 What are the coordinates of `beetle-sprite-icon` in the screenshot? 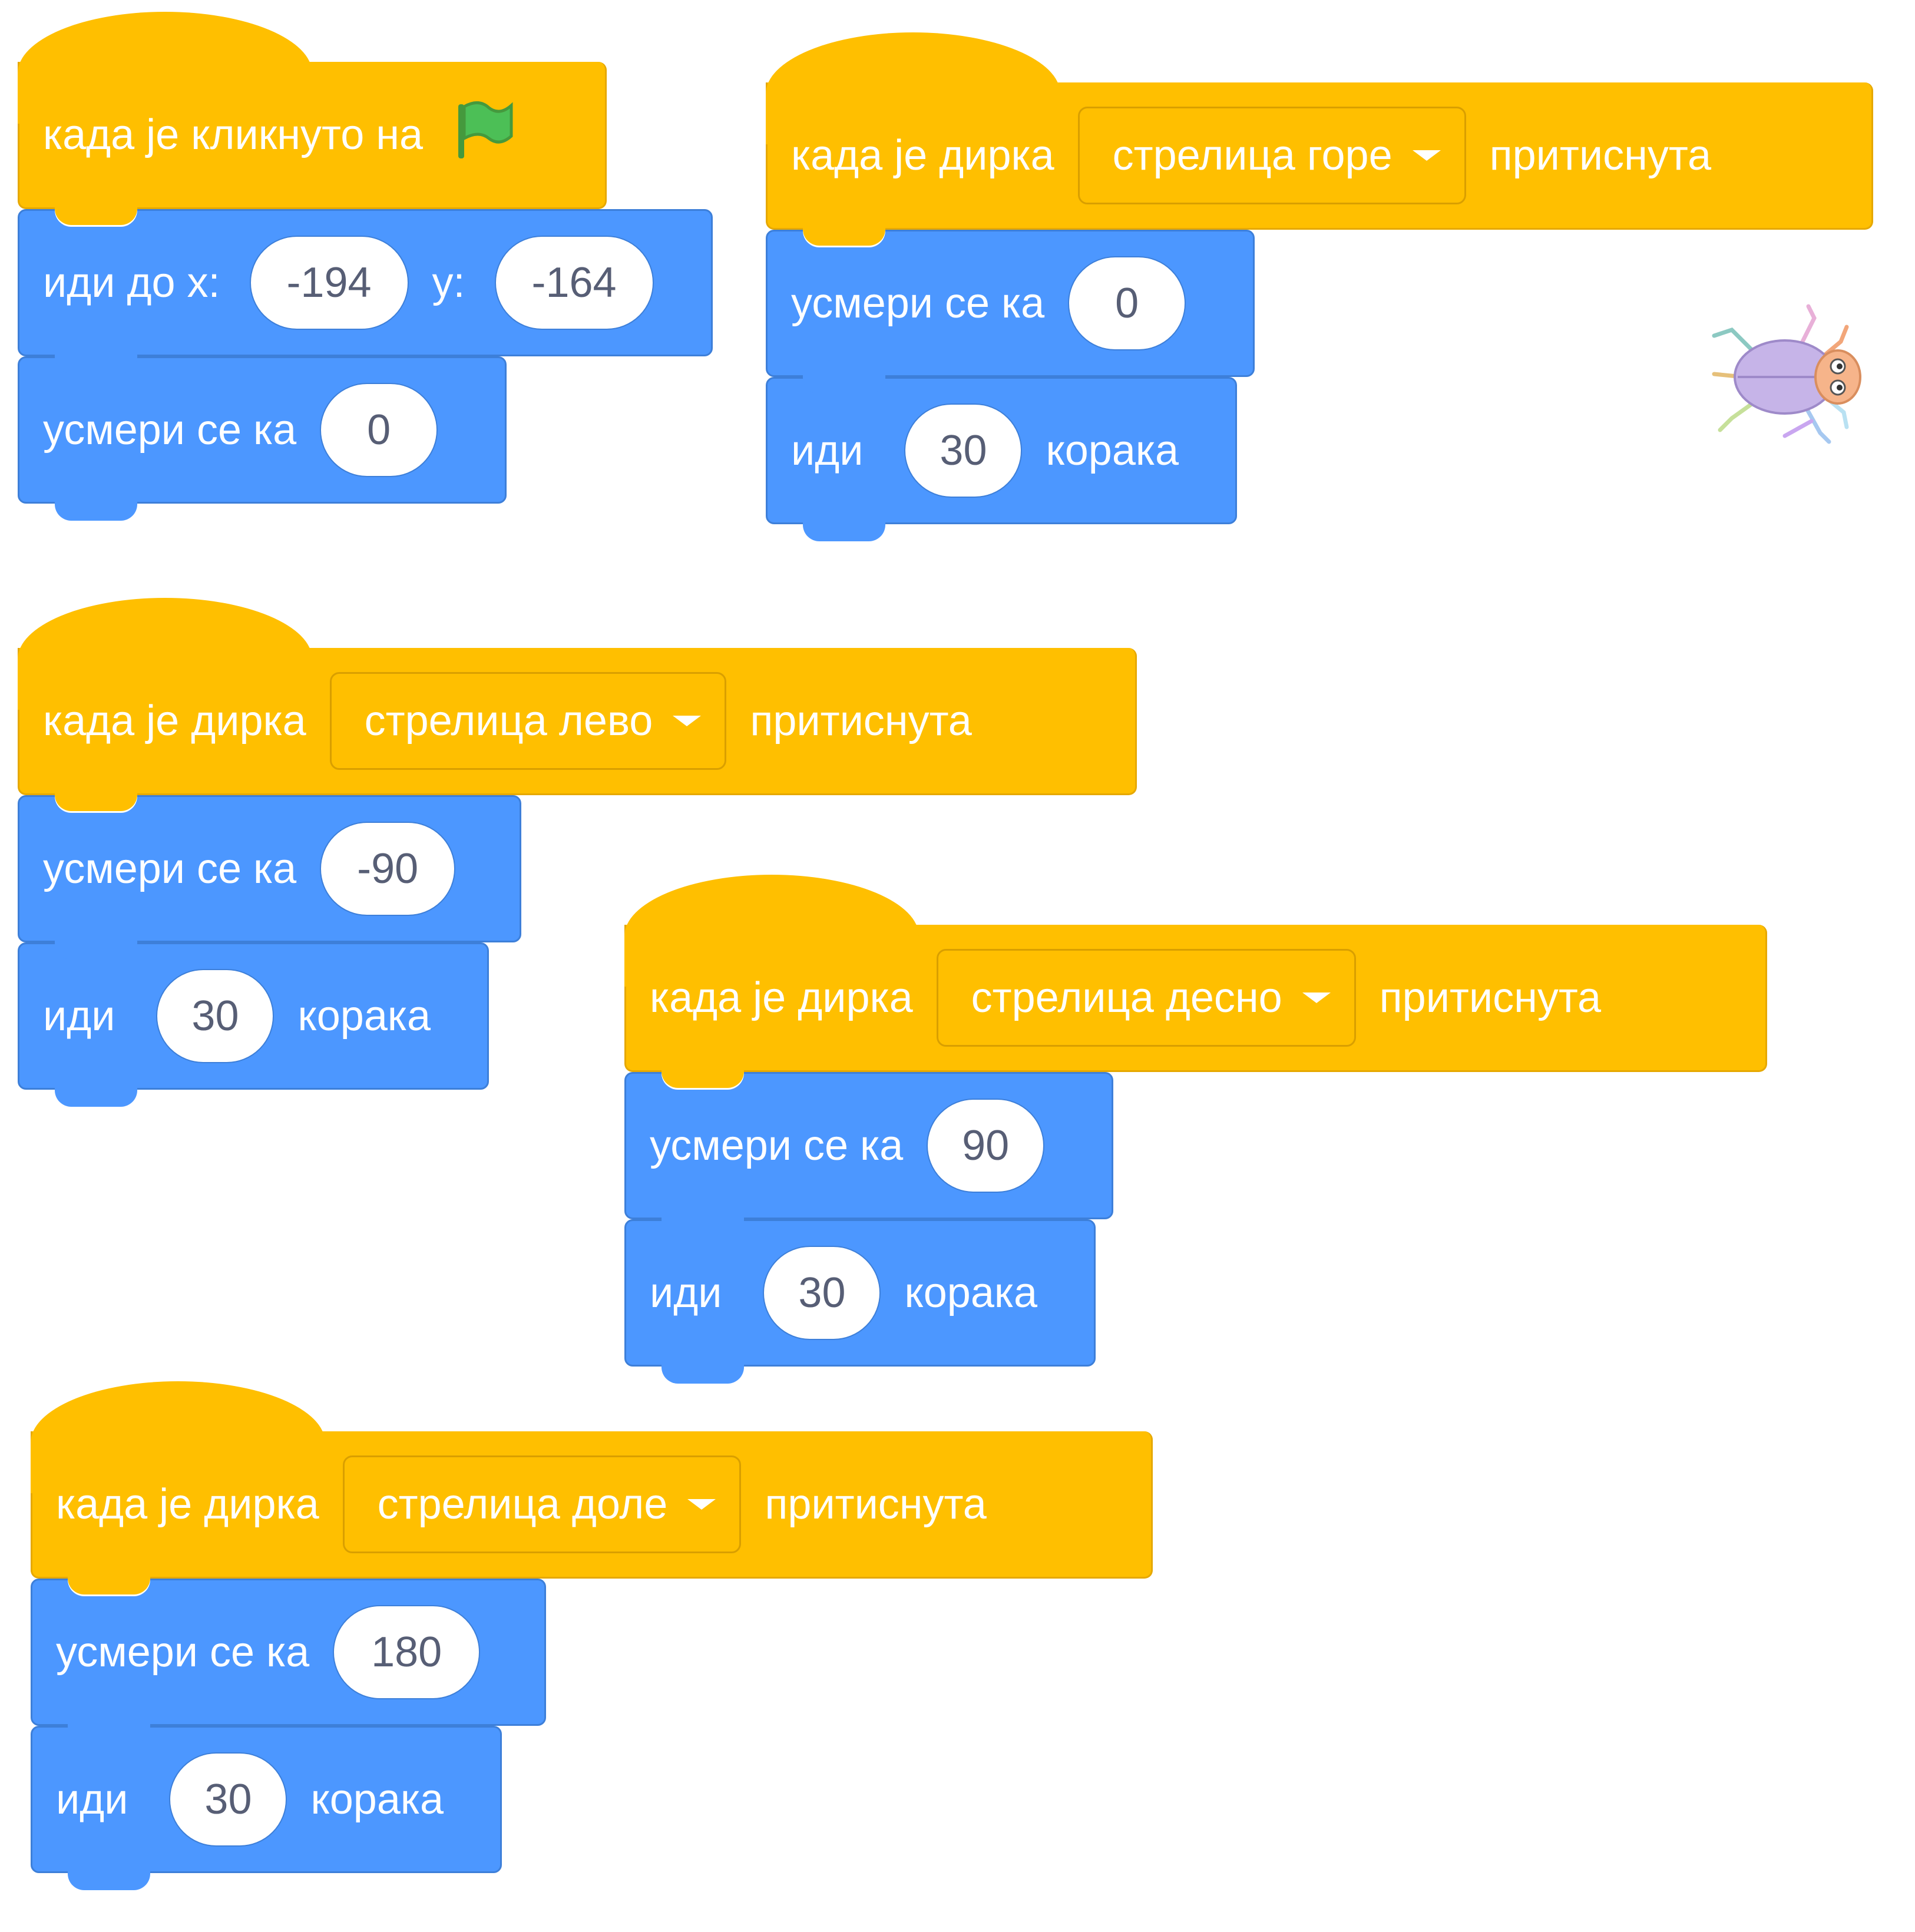 It's located at (1784, 378).